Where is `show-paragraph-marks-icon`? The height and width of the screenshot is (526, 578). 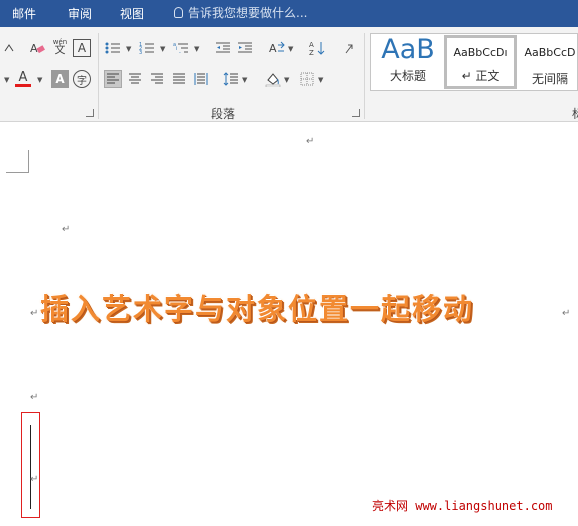 show-paragraph-marks-icon is located at coordinates (349, 48).